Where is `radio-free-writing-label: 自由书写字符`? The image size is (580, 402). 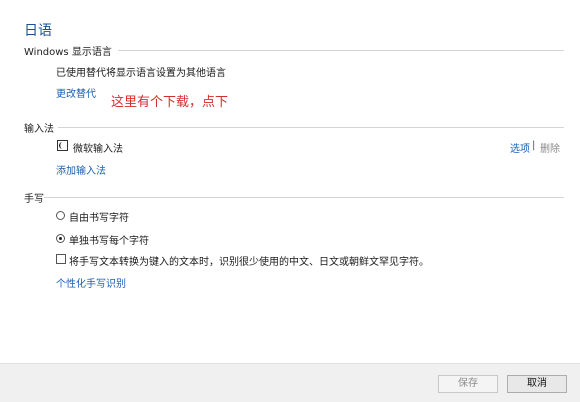
radio-free-writing-label: 自由书写字符 is located at coordinates (99, 218).